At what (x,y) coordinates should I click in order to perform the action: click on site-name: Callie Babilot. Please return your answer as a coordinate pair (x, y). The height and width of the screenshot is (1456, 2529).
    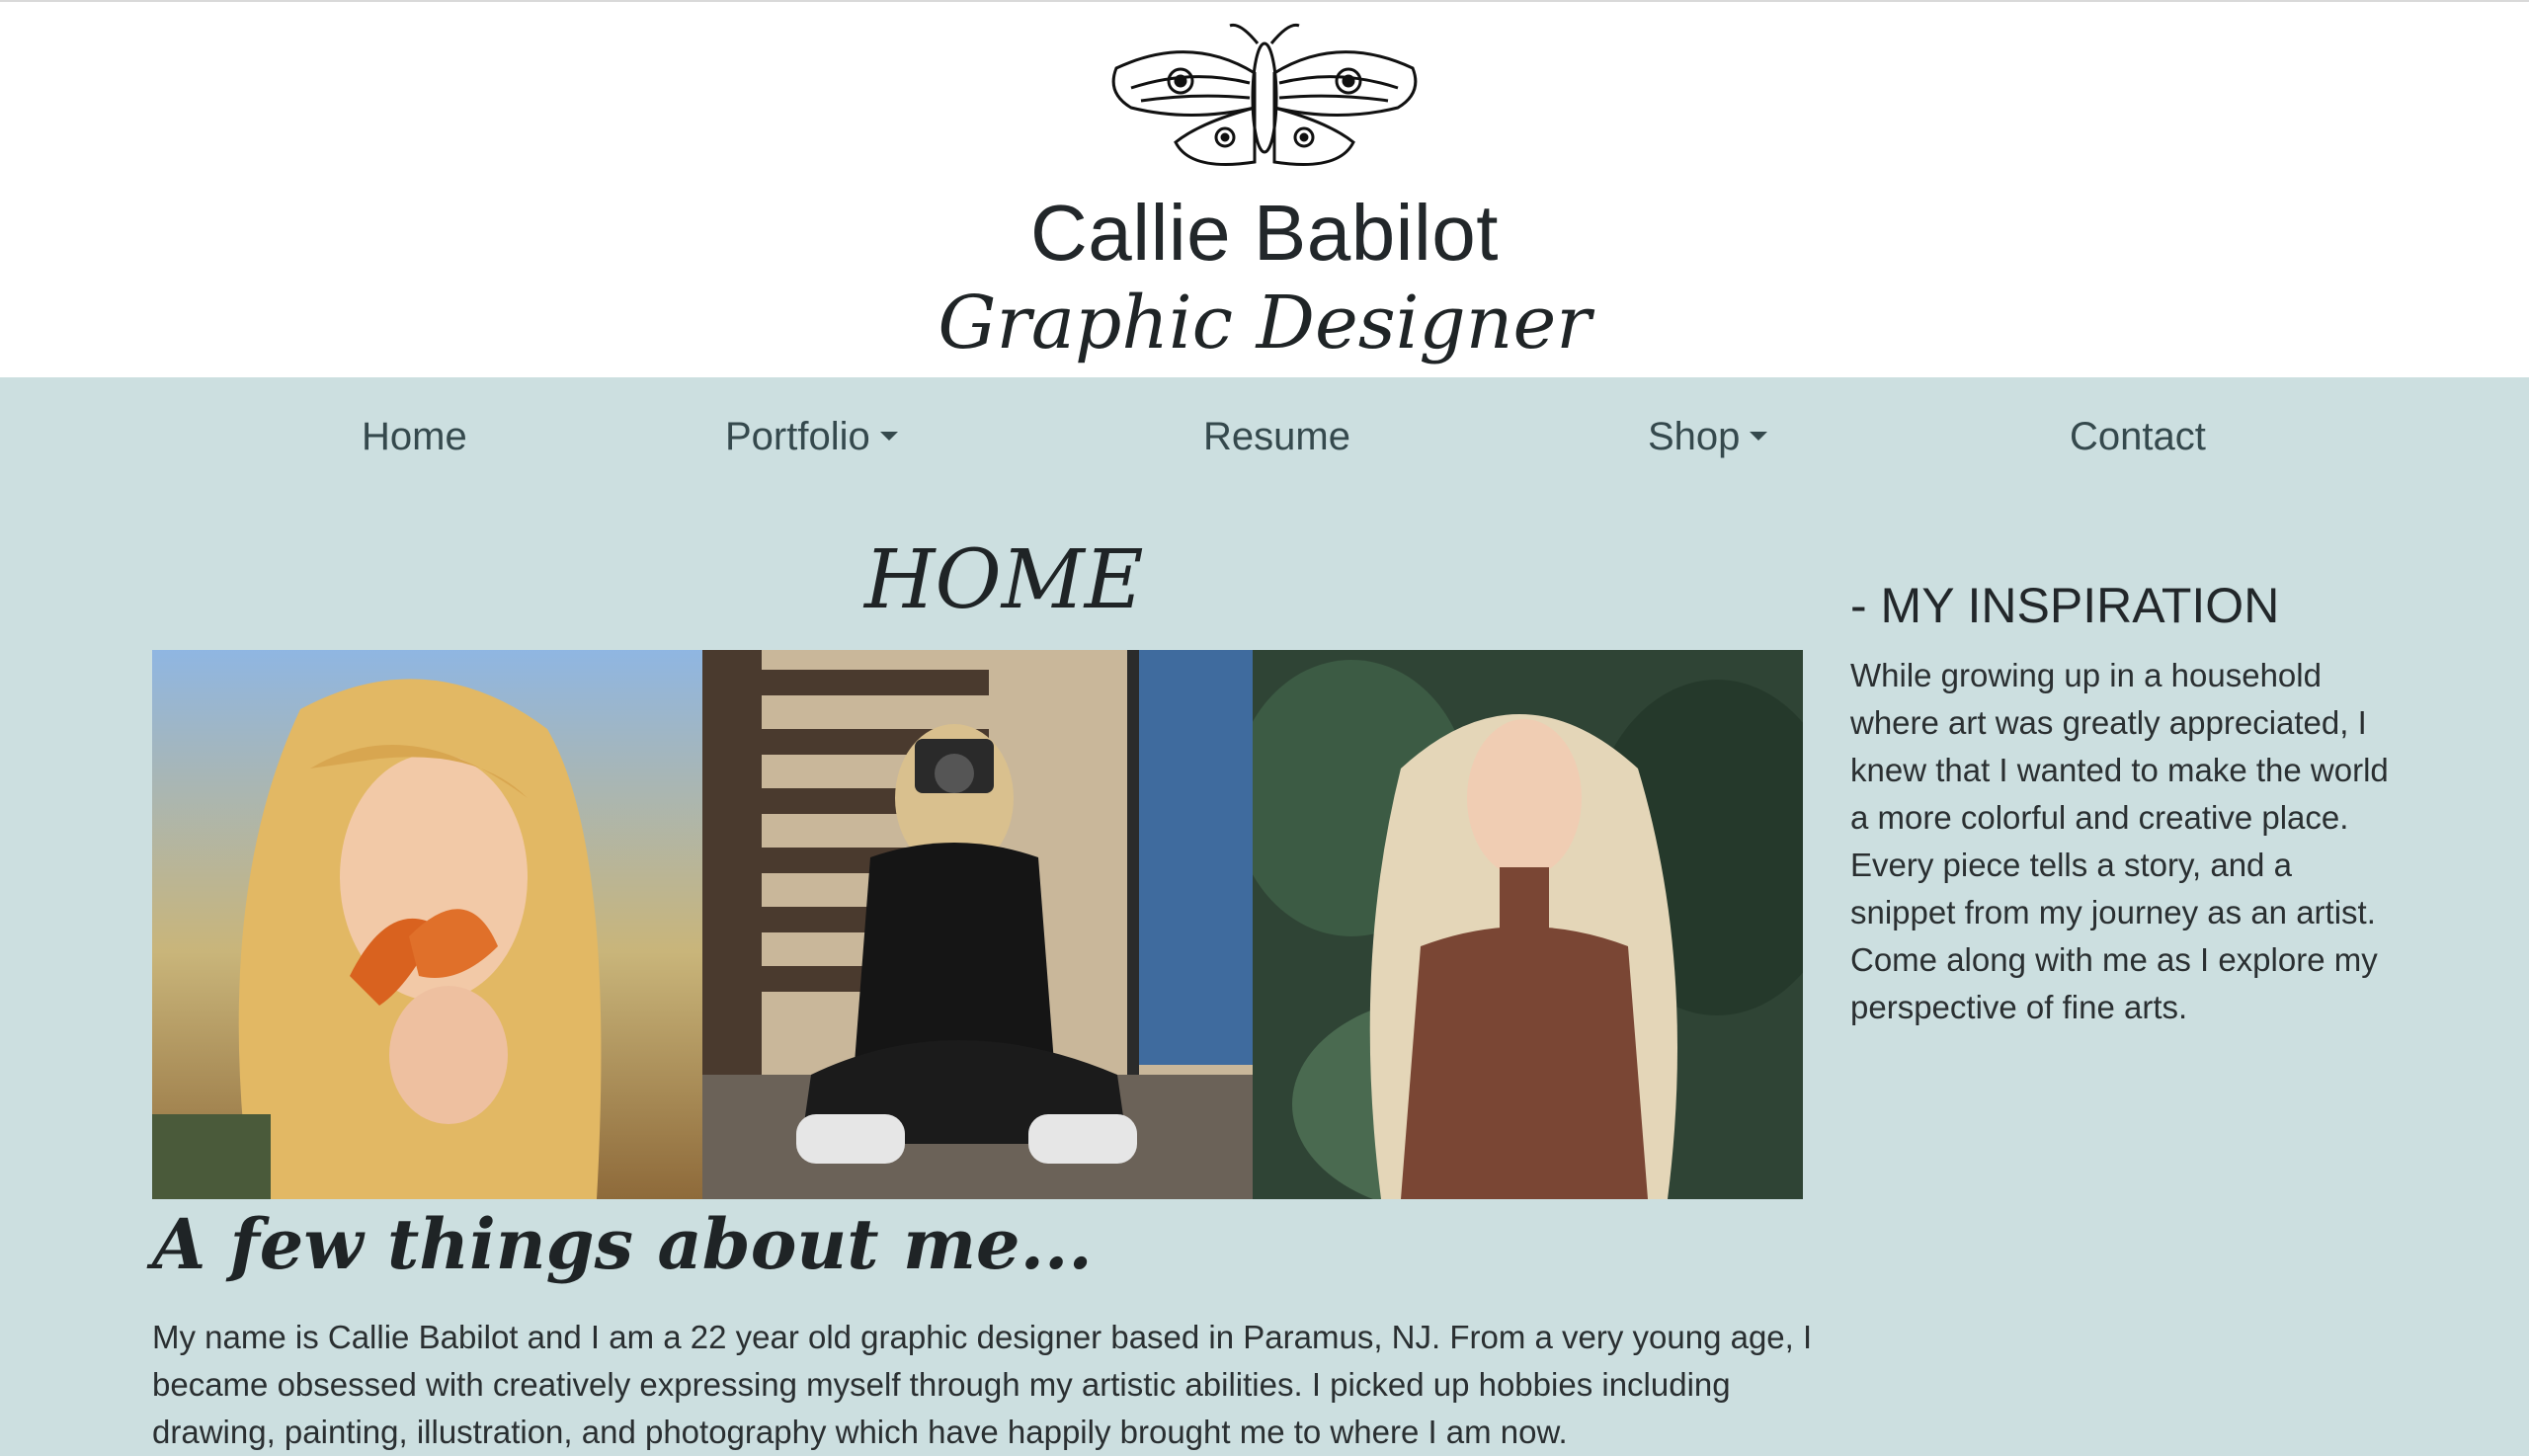
    Looking at the image, I should click on (1264, 233).